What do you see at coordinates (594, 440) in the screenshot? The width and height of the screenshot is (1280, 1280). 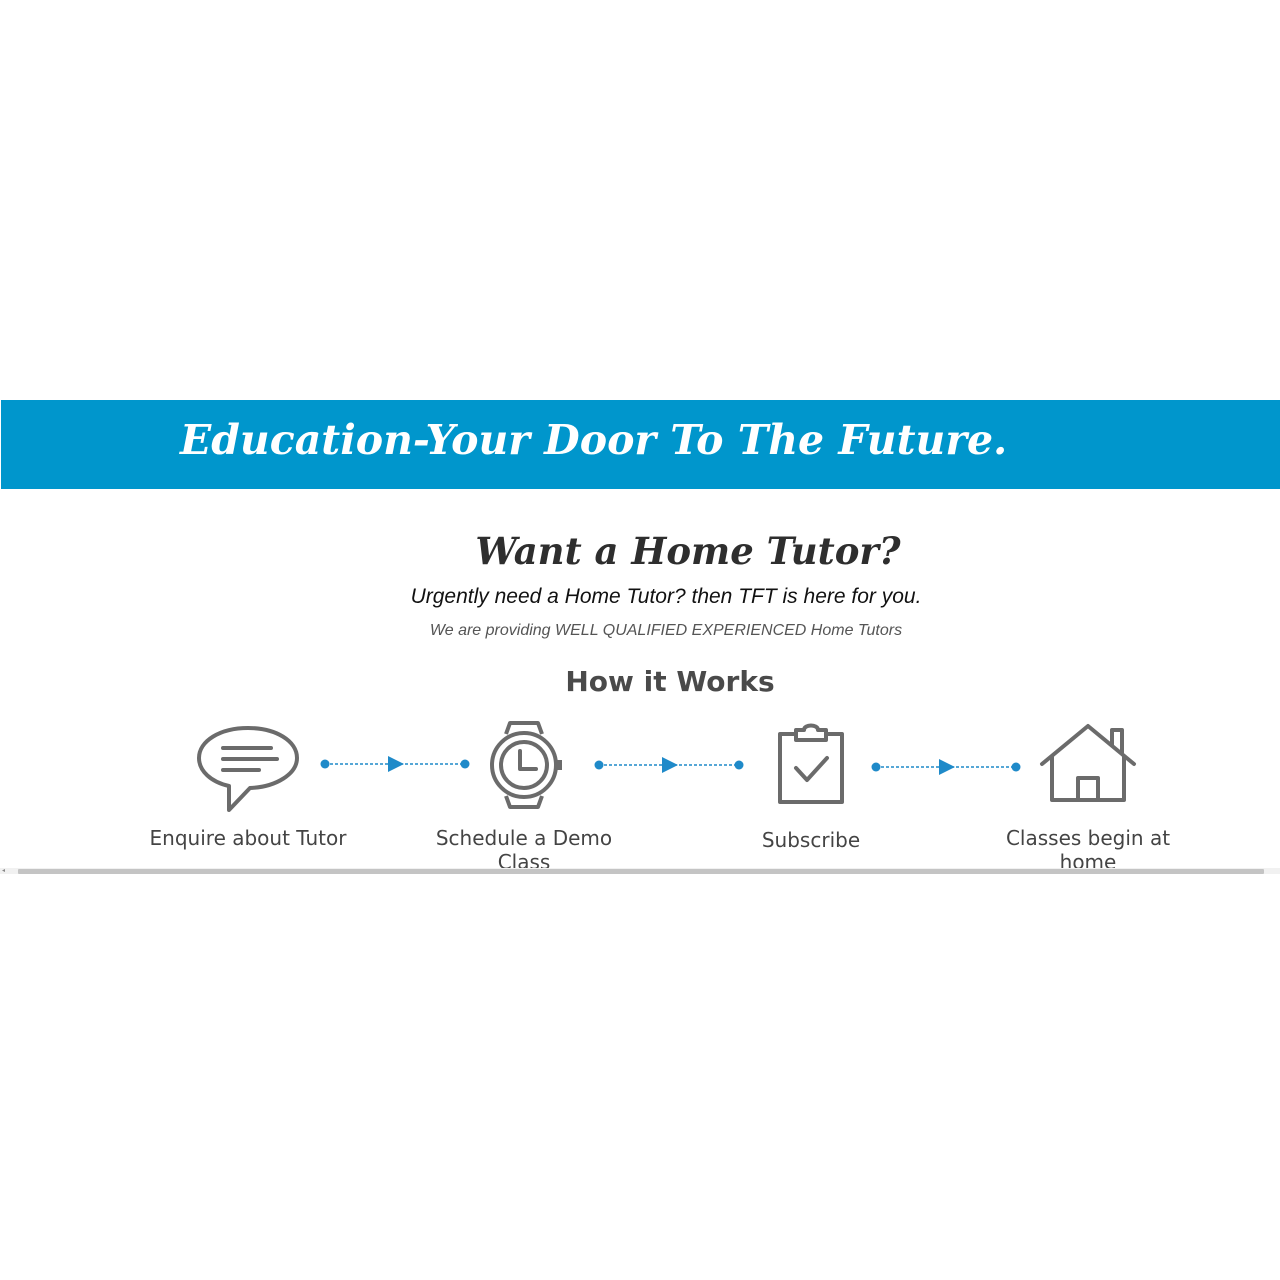 I see `banner-title: Education-Your Door To The Future.` at bounding box center [594, 440].